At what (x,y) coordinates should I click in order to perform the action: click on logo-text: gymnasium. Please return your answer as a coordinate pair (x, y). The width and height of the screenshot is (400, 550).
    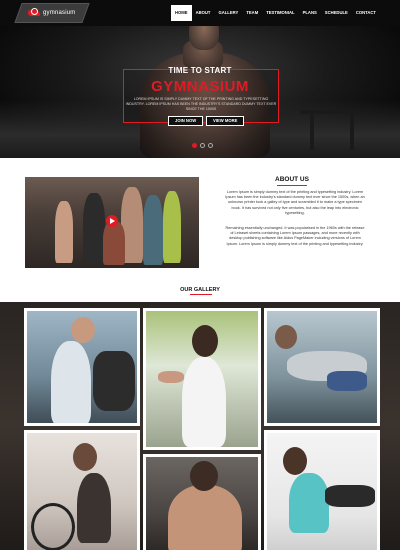
    Looking at the image, I should click on (59, 13).